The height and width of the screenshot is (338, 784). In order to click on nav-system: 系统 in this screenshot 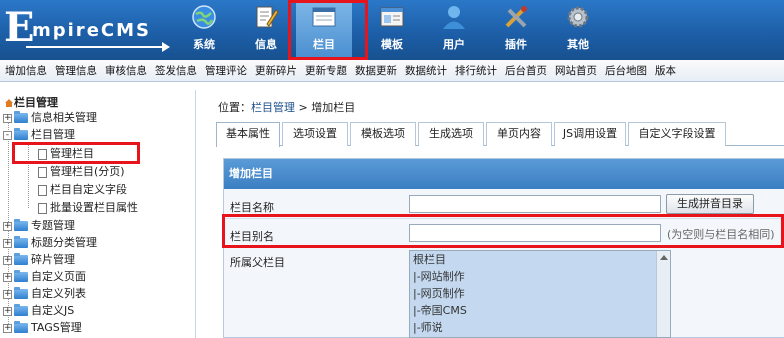, I will do `click(204, 29)`.